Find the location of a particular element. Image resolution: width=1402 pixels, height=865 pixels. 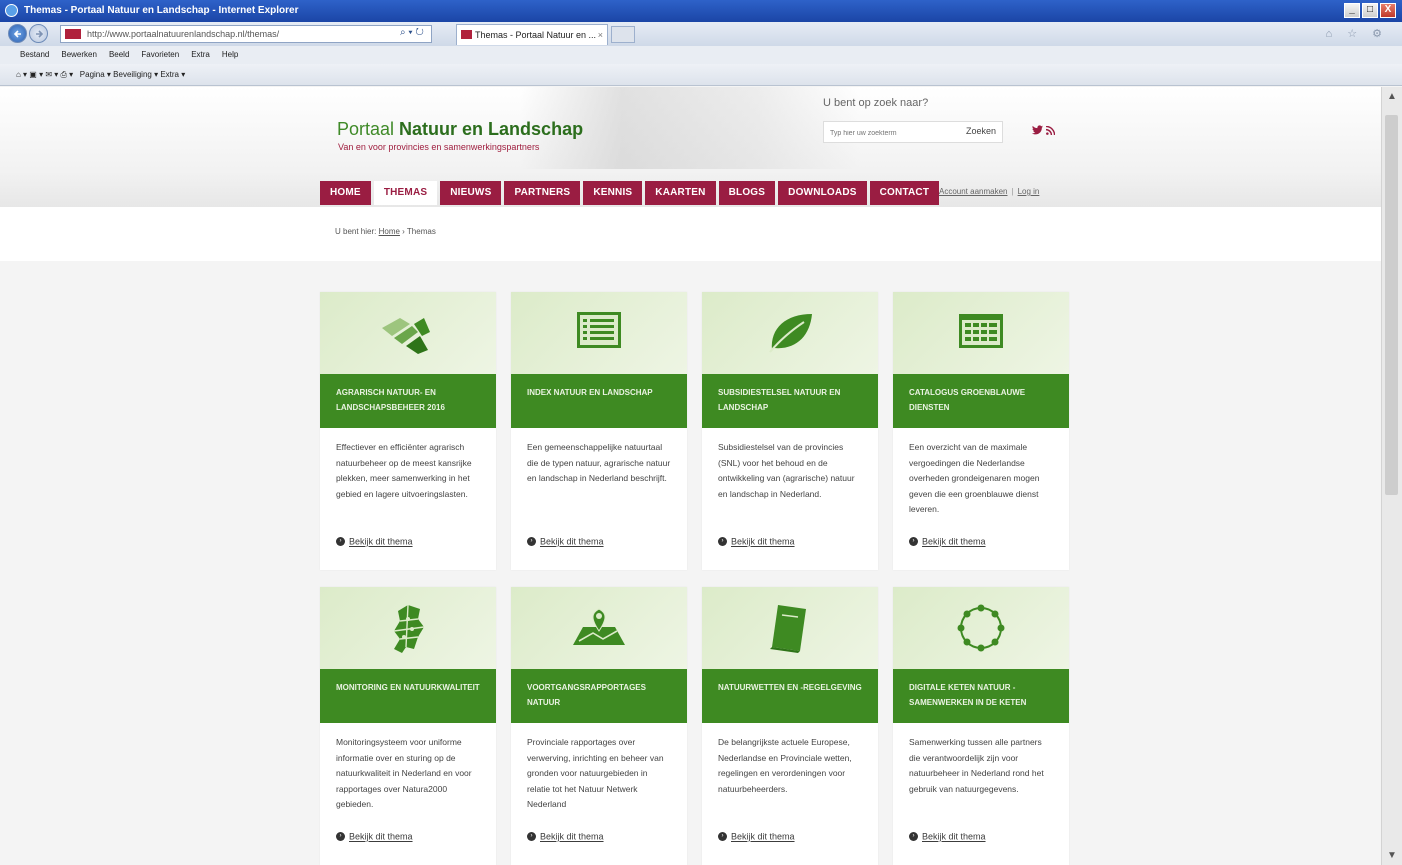

vertical-scrollbar: ▲ ▼ is located at coordinates (1391, 476).